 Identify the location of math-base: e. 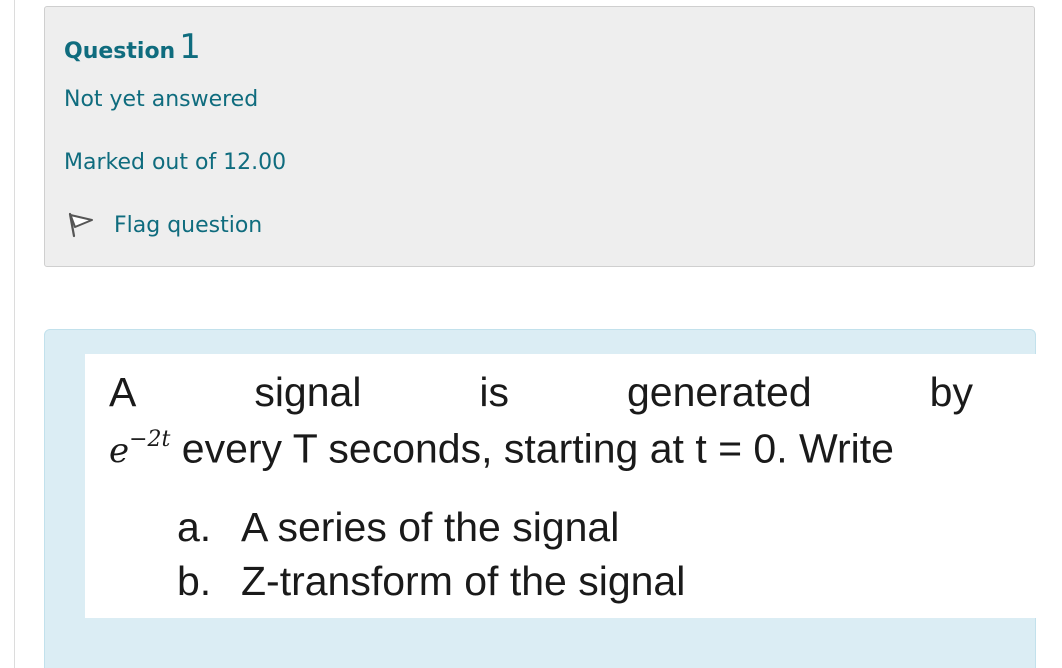
(119, 451).